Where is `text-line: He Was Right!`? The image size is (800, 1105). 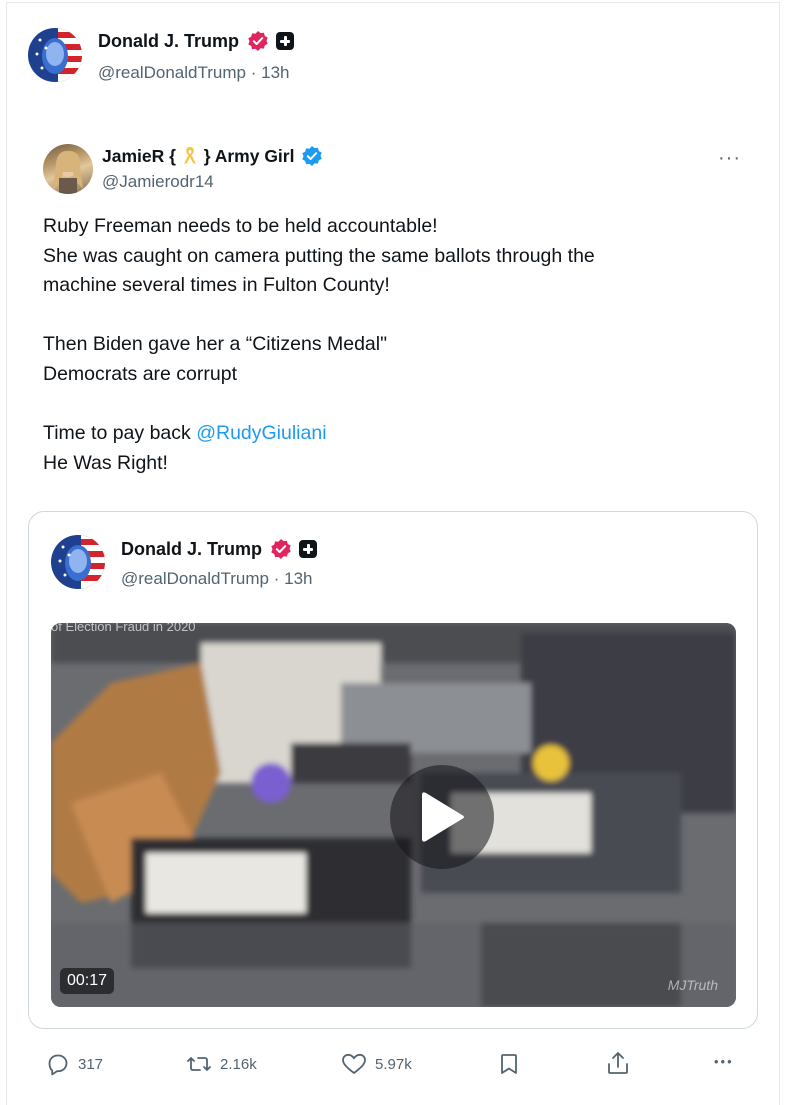 text-line: He Was Right! is located at coordinates (105, 462).